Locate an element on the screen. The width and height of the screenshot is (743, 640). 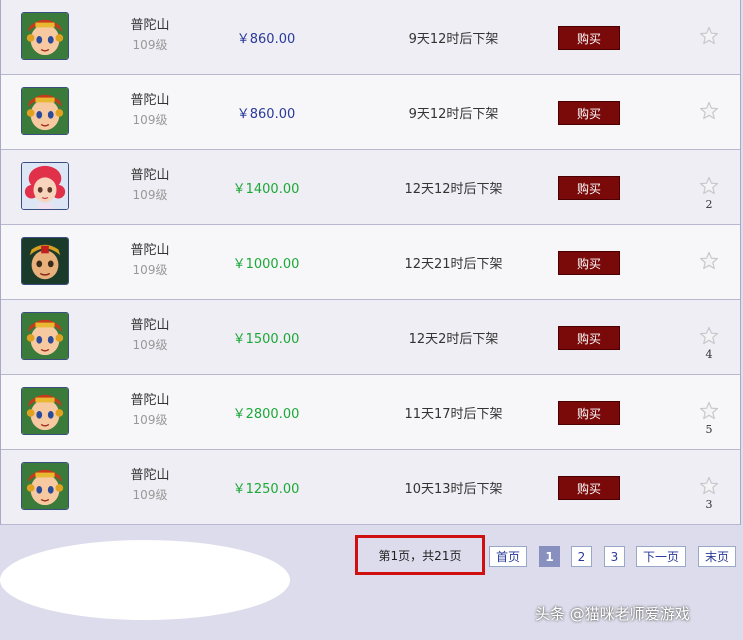
price-label: ￥1000.00 is located at coordinates (266, 264).